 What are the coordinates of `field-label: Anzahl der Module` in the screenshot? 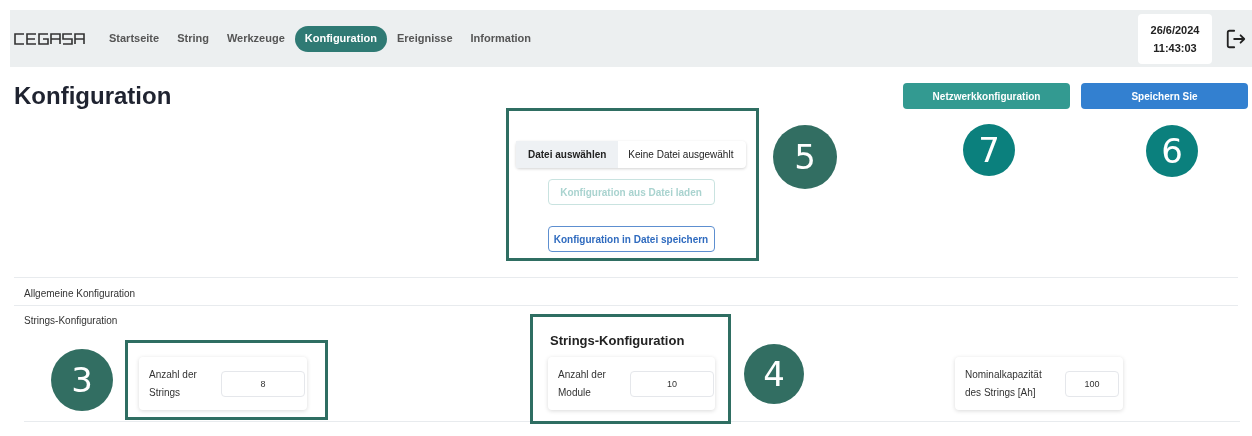 It's located at (582, 383).